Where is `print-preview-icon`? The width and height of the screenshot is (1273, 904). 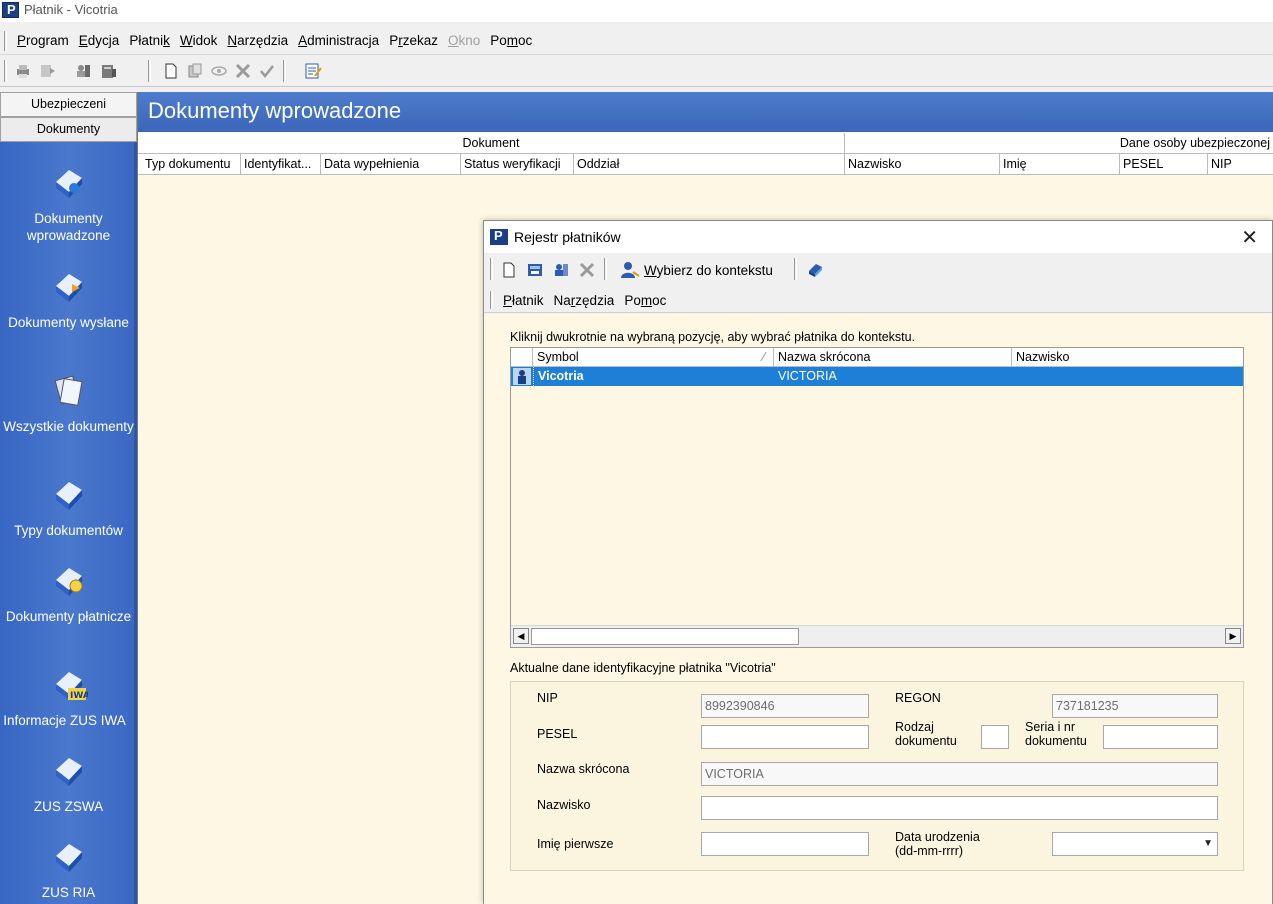 print-preview-icon is located at coordinates (47, 71).